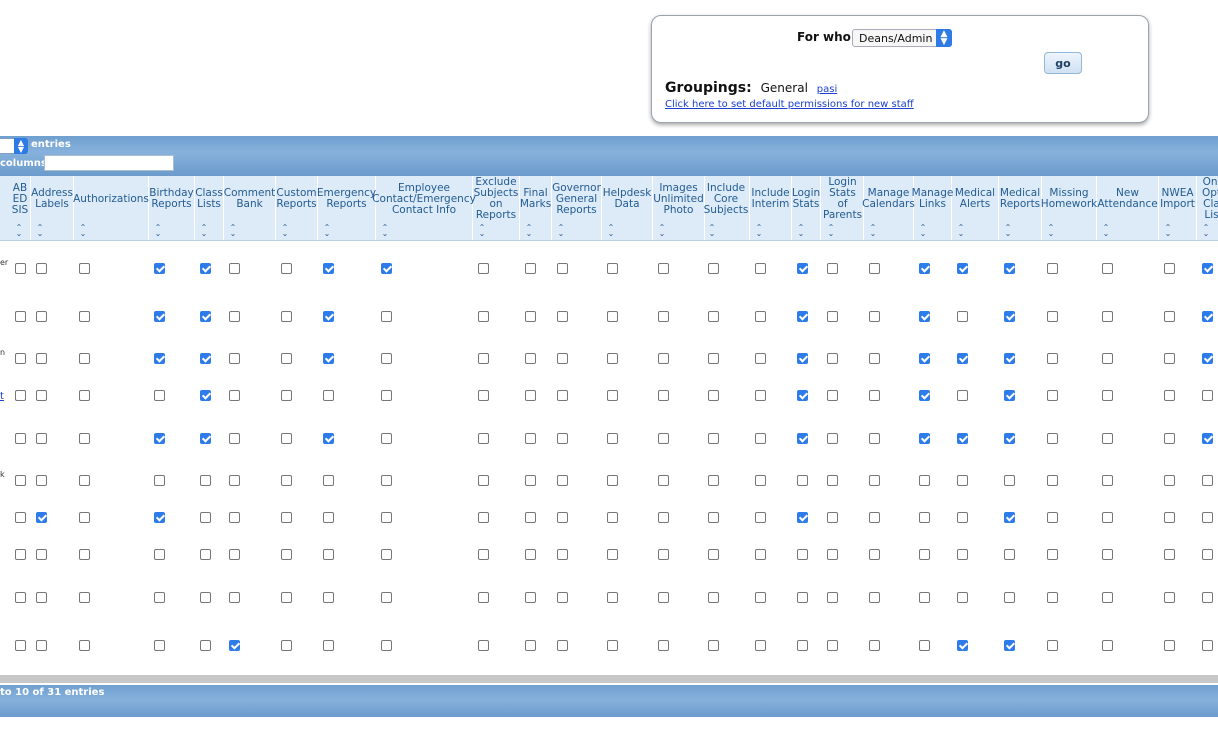 The image size is (1218, 749). Describe the element at coordinates (975, 208) in the screenshot. I see `column-header: Medical Alerts ⌃ ⌄` at that location.